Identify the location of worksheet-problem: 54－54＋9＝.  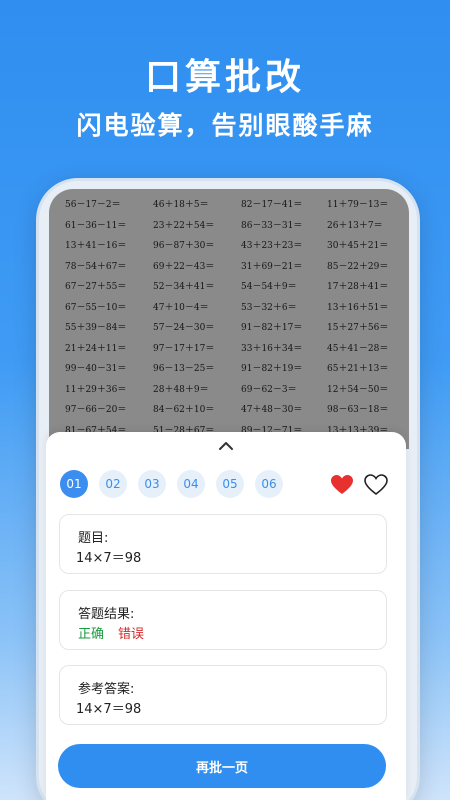
(269, 287).